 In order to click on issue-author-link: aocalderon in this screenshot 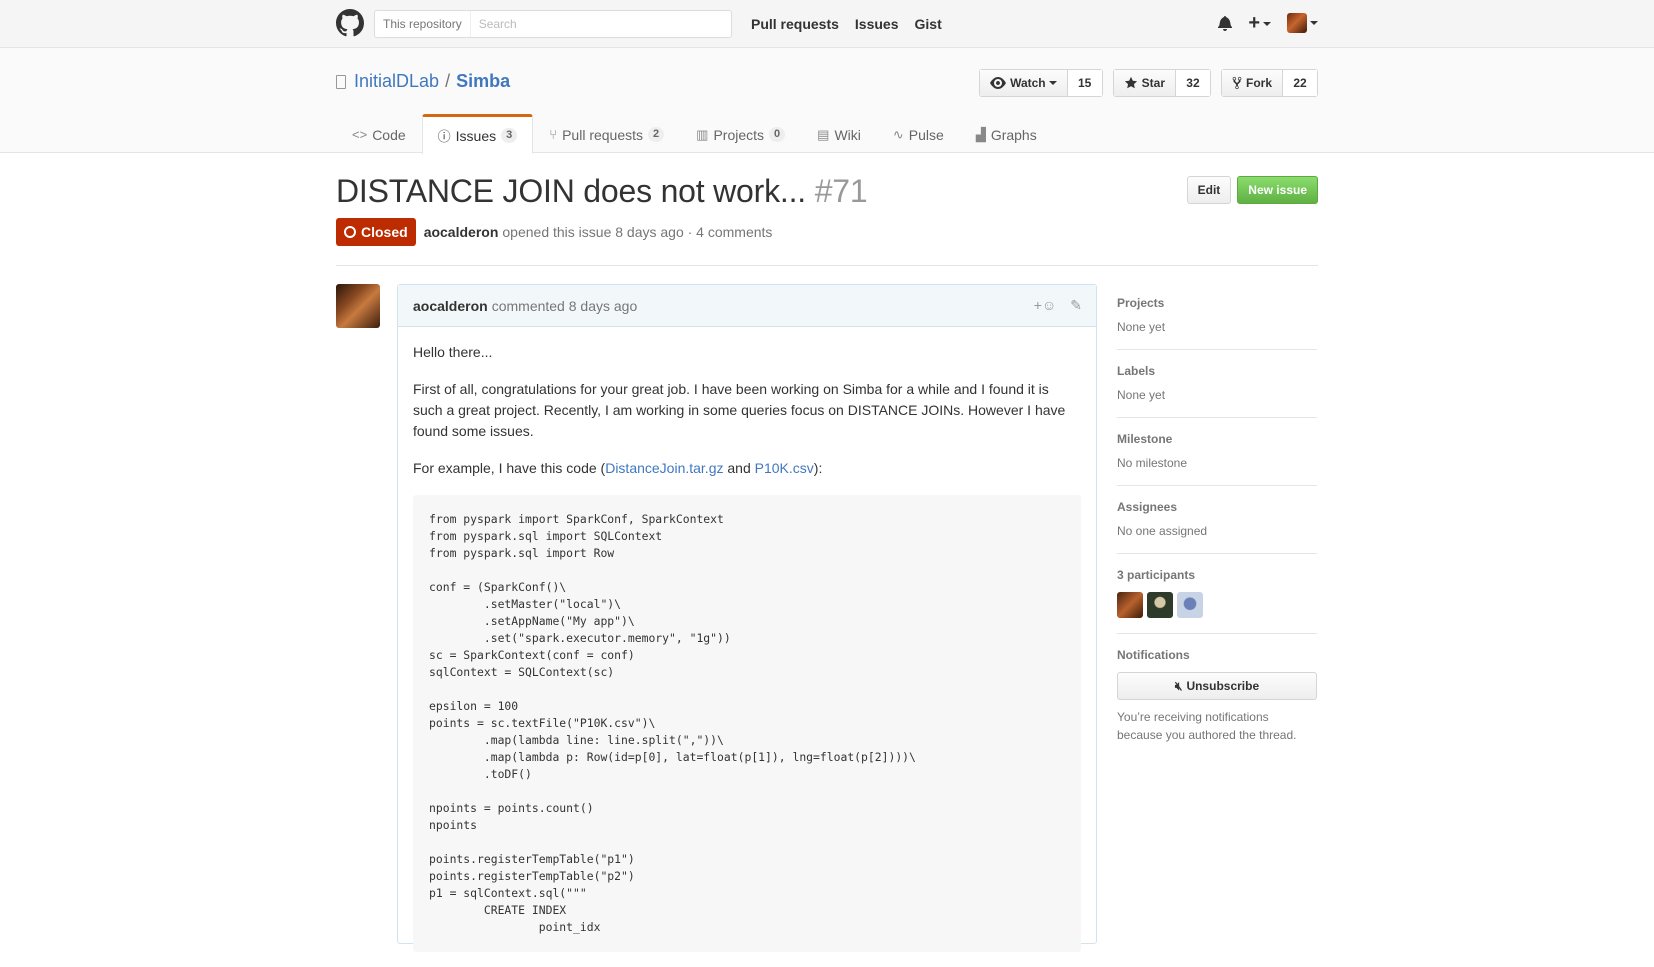, I will do `click(461, 232)`.